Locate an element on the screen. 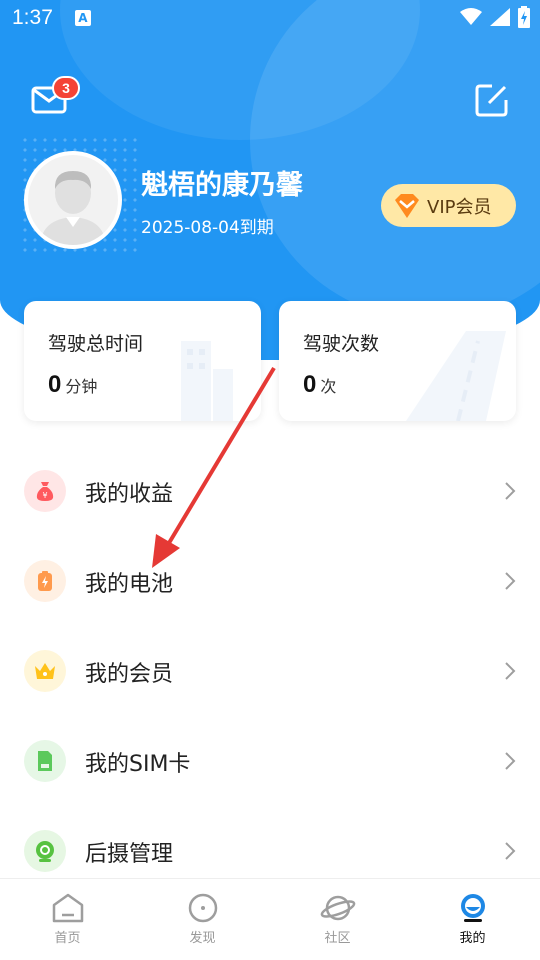 Image resolution: width=540 pixels, height=960 pixels. menu-item-earnings: ¥ 我的收益 is located at coordinates (270, 491).